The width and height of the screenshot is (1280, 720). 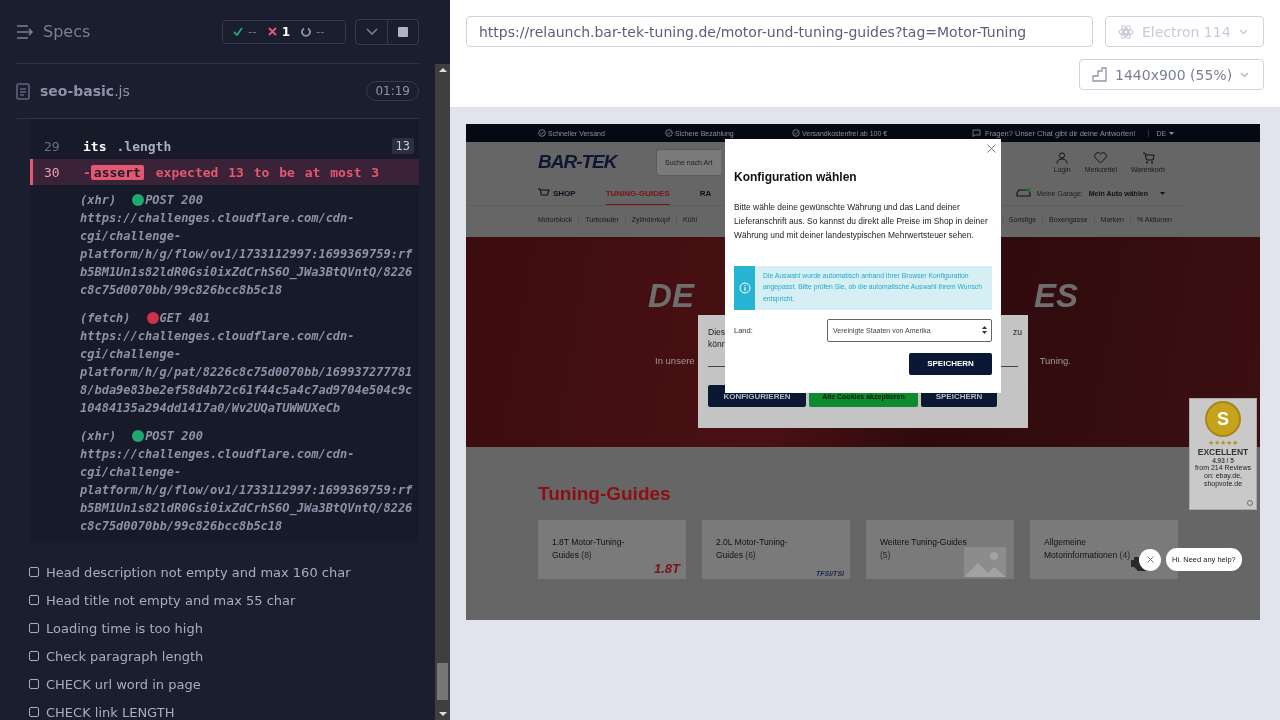 What do you see at coordinates (402, 146) in the screenshot?
I see `count-badge: 13` at bounding box center [402, 146].